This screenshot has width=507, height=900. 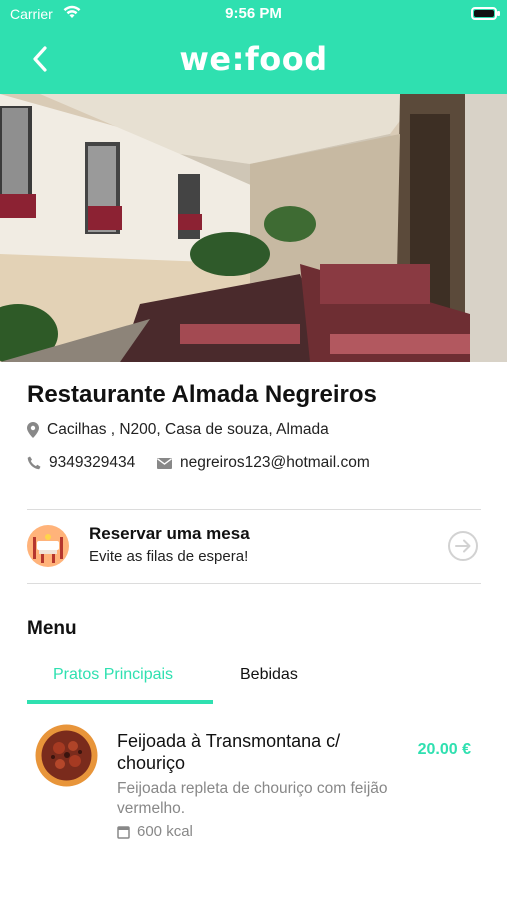 What do you see at coordinates (34, 463) in the screenshot?
I see `phone-icon` at bounding box center [34, 463].